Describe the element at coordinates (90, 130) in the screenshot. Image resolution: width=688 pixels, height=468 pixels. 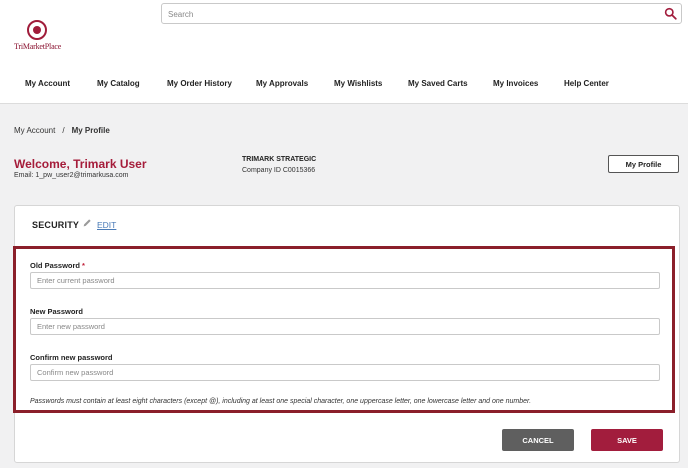
I see `breadcrumb-current: My Profile` at that location.